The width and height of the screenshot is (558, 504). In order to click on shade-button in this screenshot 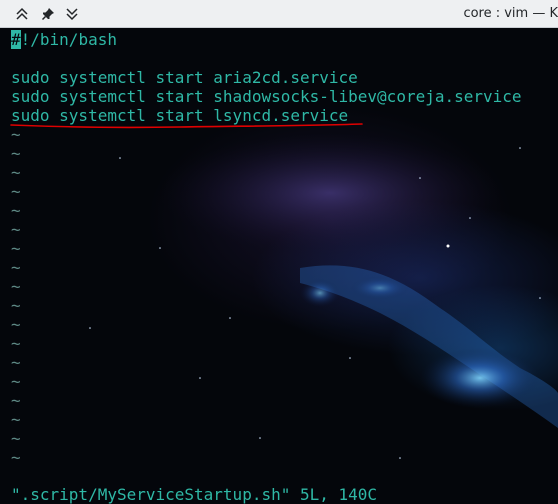, I will do `click(72, 14)`.